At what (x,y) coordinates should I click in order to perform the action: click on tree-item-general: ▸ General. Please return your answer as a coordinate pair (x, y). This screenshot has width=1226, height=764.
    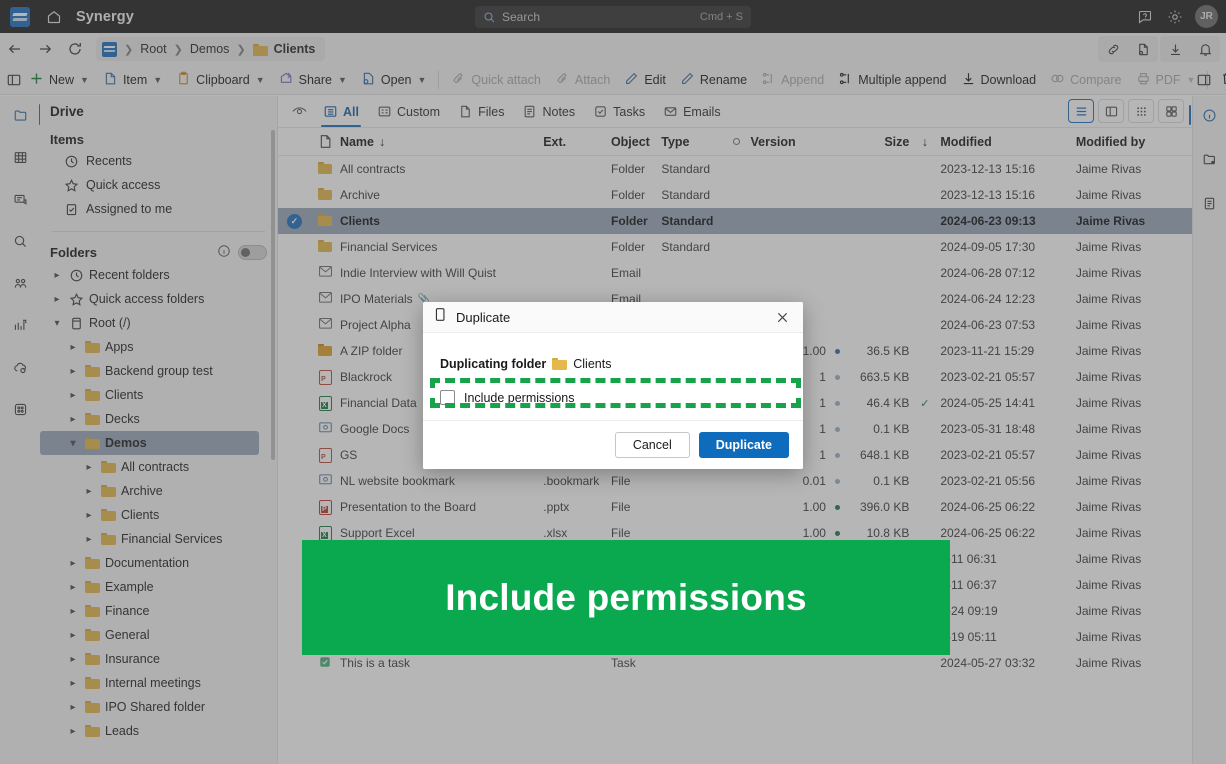
    Looking at the image, I should click on (158, 635).